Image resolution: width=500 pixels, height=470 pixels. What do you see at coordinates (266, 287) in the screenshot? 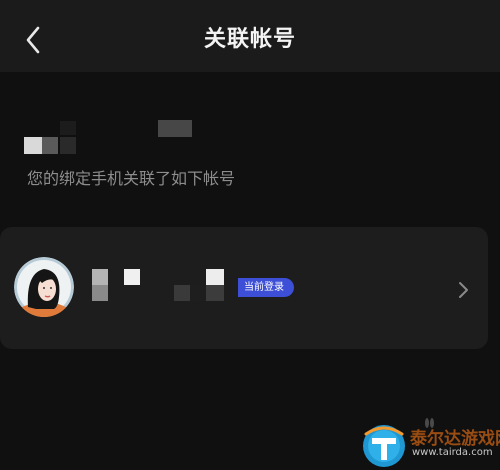
I see `current-login-badge: 当前登录` at bounding box center [266, 287].